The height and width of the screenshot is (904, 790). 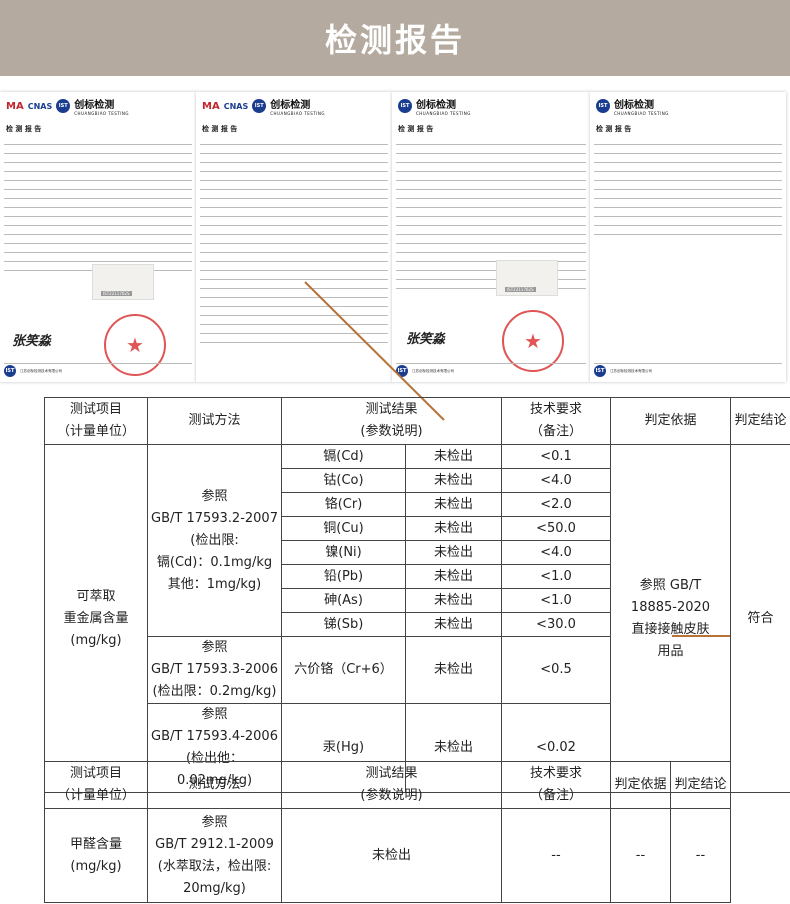 I want to click on basis-cell: 参照 GB/T 18885-2020 直接接触皮肤 用品, so click(x=670, y=618).